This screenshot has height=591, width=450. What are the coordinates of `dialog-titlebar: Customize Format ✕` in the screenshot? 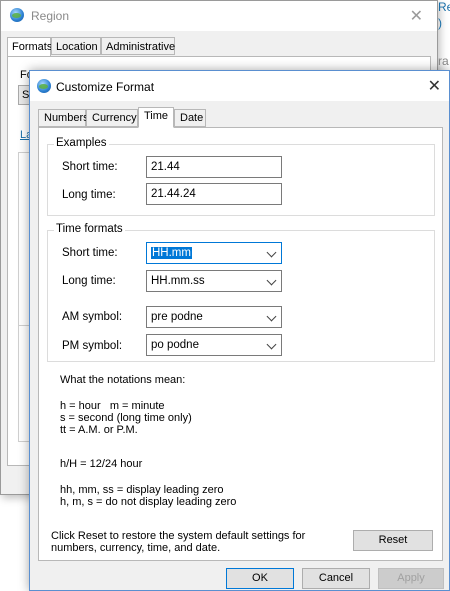 It's located at (239, 86).